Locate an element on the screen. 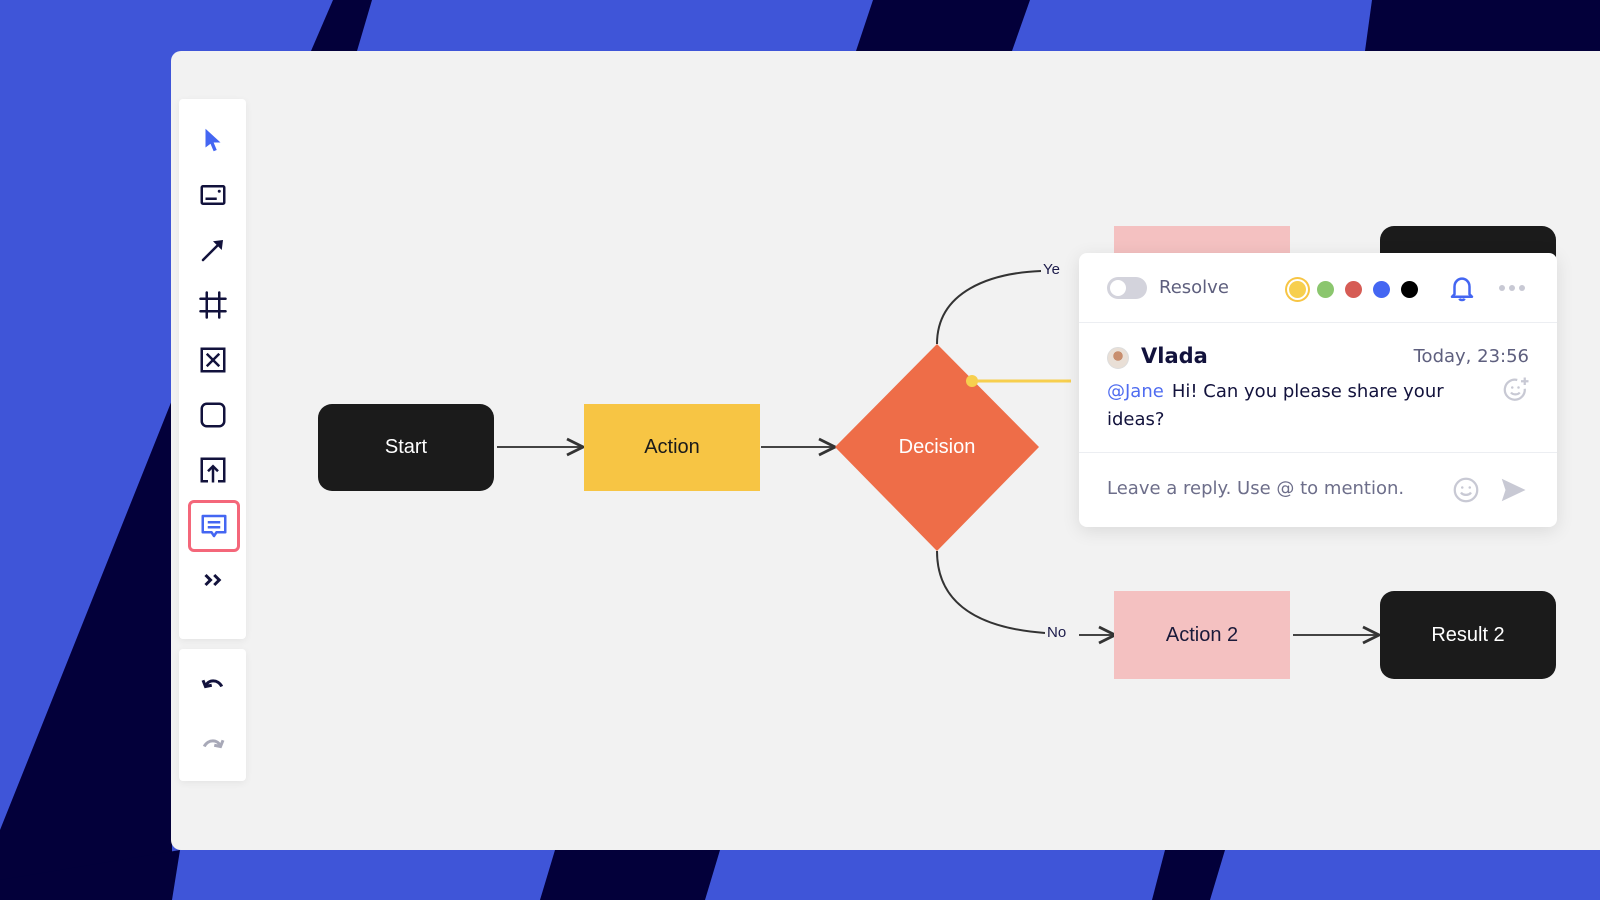 This screenshot has width=1600, height=900. resolve-label: Resolve is located at coordinates (1194, 287).